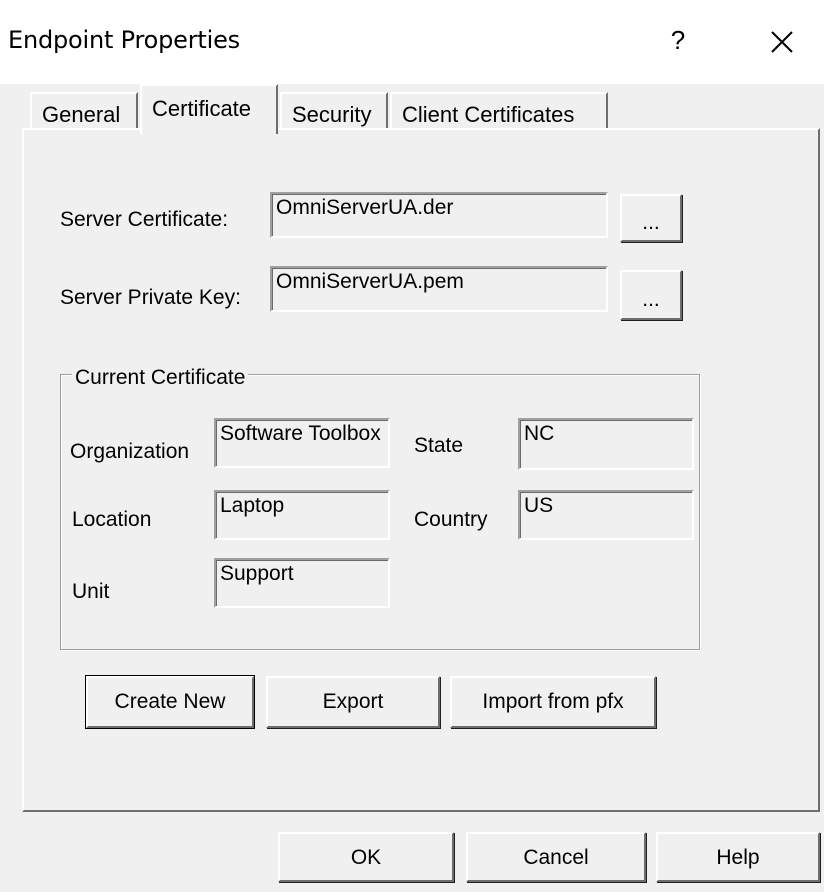 The image size is (824, 892). I want to click on tab-certificate: Certificate, so click(209, 109).